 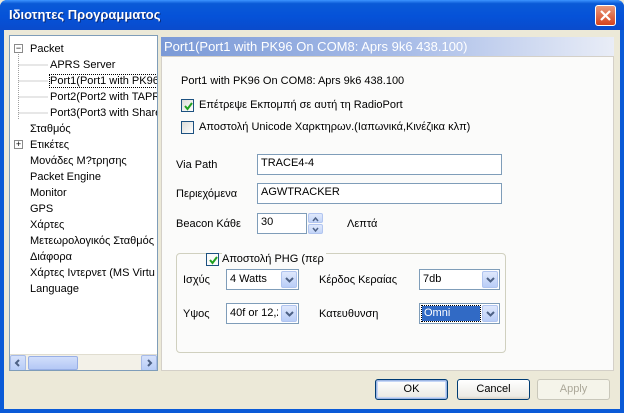 What do you see at coordinates (358, 280) in the screenshot?
I see `antenna-gain-label: Κέρδος Κεραίας` at bounding box center [358, 280].